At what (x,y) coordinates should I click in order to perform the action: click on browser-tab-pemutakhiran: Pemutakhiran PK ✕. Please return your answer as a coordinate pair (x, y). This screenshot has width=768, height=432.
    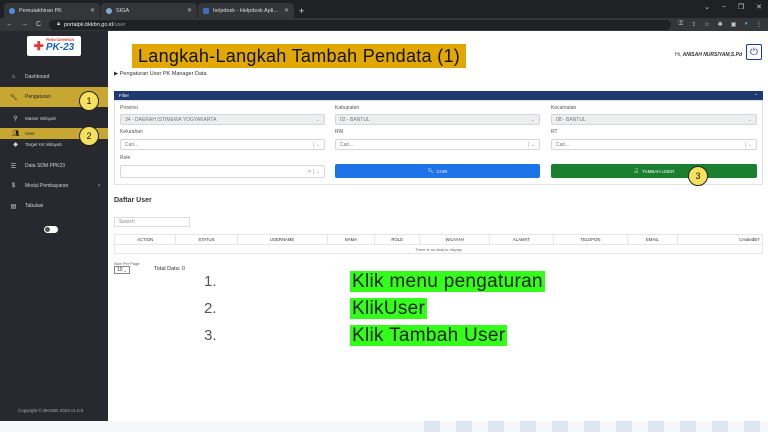
    Looking at the image, I should click on (52, 10).